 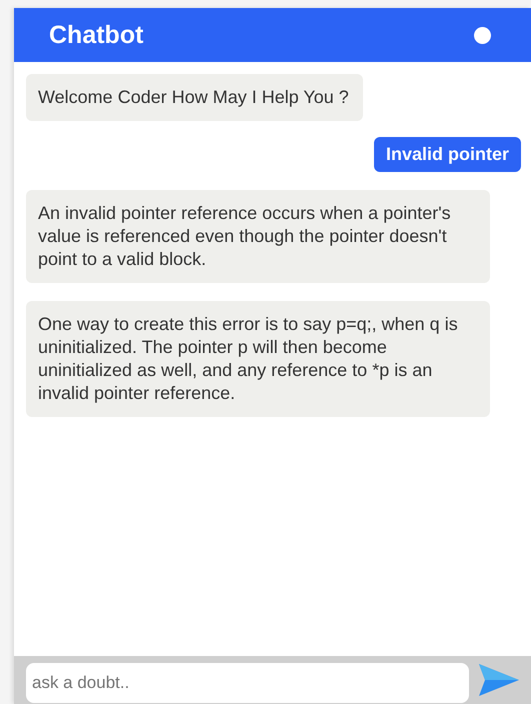 What do you see at coordinates (247, 683) in the screenshot?
I see `message-input-field: ask a doubt..` at bounding box center [247, 683].